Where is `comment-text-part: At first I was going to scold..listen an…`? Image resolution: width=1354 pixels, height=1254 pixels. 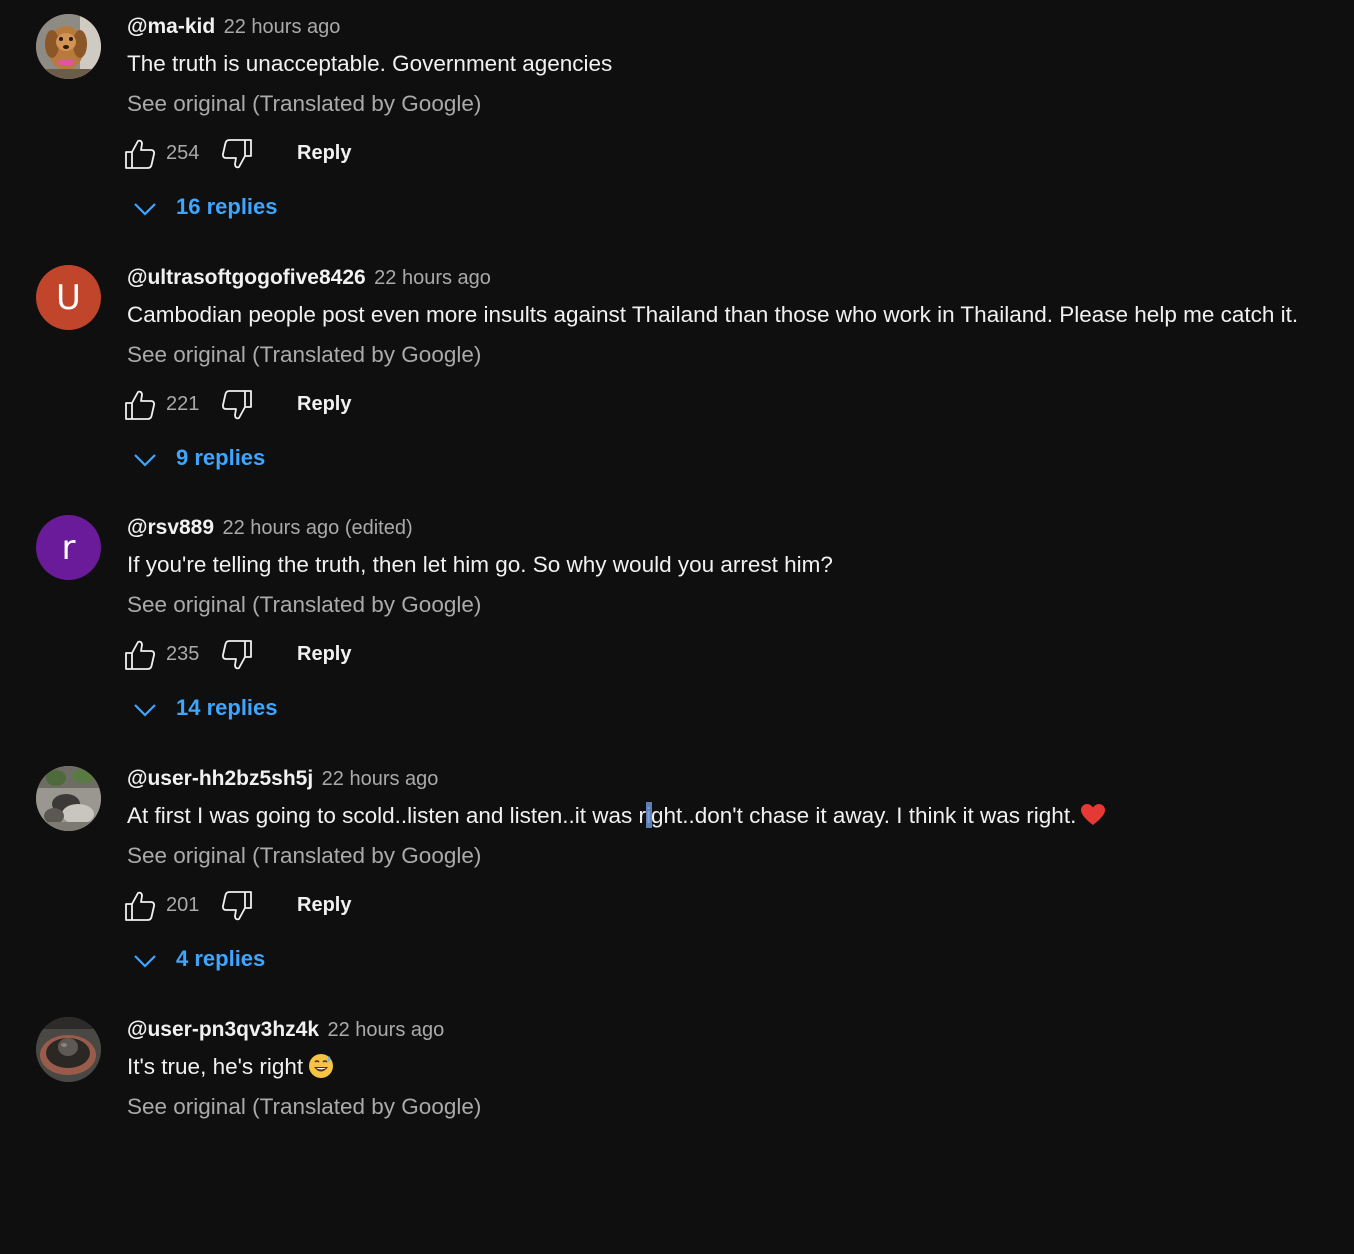
comment-text-part: At first I was going to scold..listen an… is located at coordinates (386, 815).